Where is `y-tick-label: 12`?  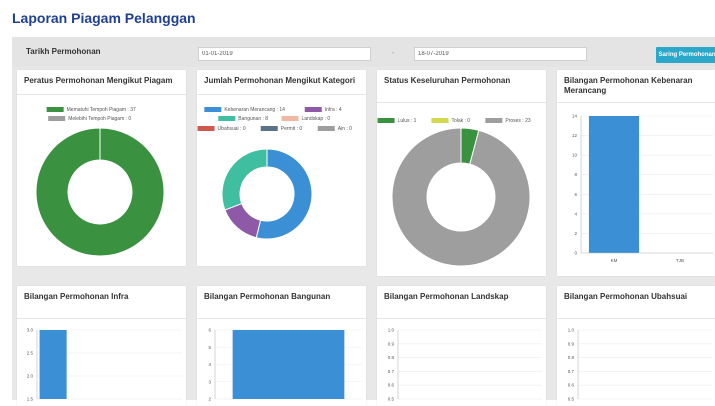 y-tick-label: 12 is located at coordinates (575, 135).